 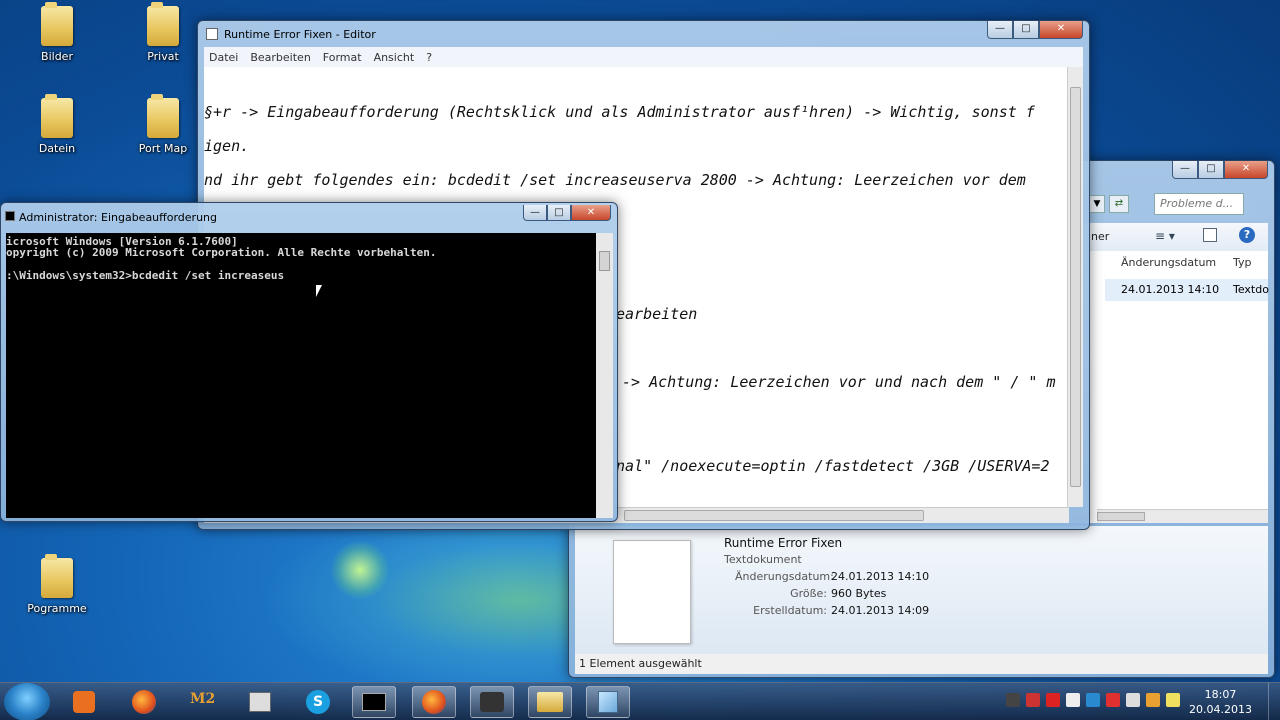 I want to click on file-row-date: 24.01.2013 14:10, so click(x=1170, y=289).